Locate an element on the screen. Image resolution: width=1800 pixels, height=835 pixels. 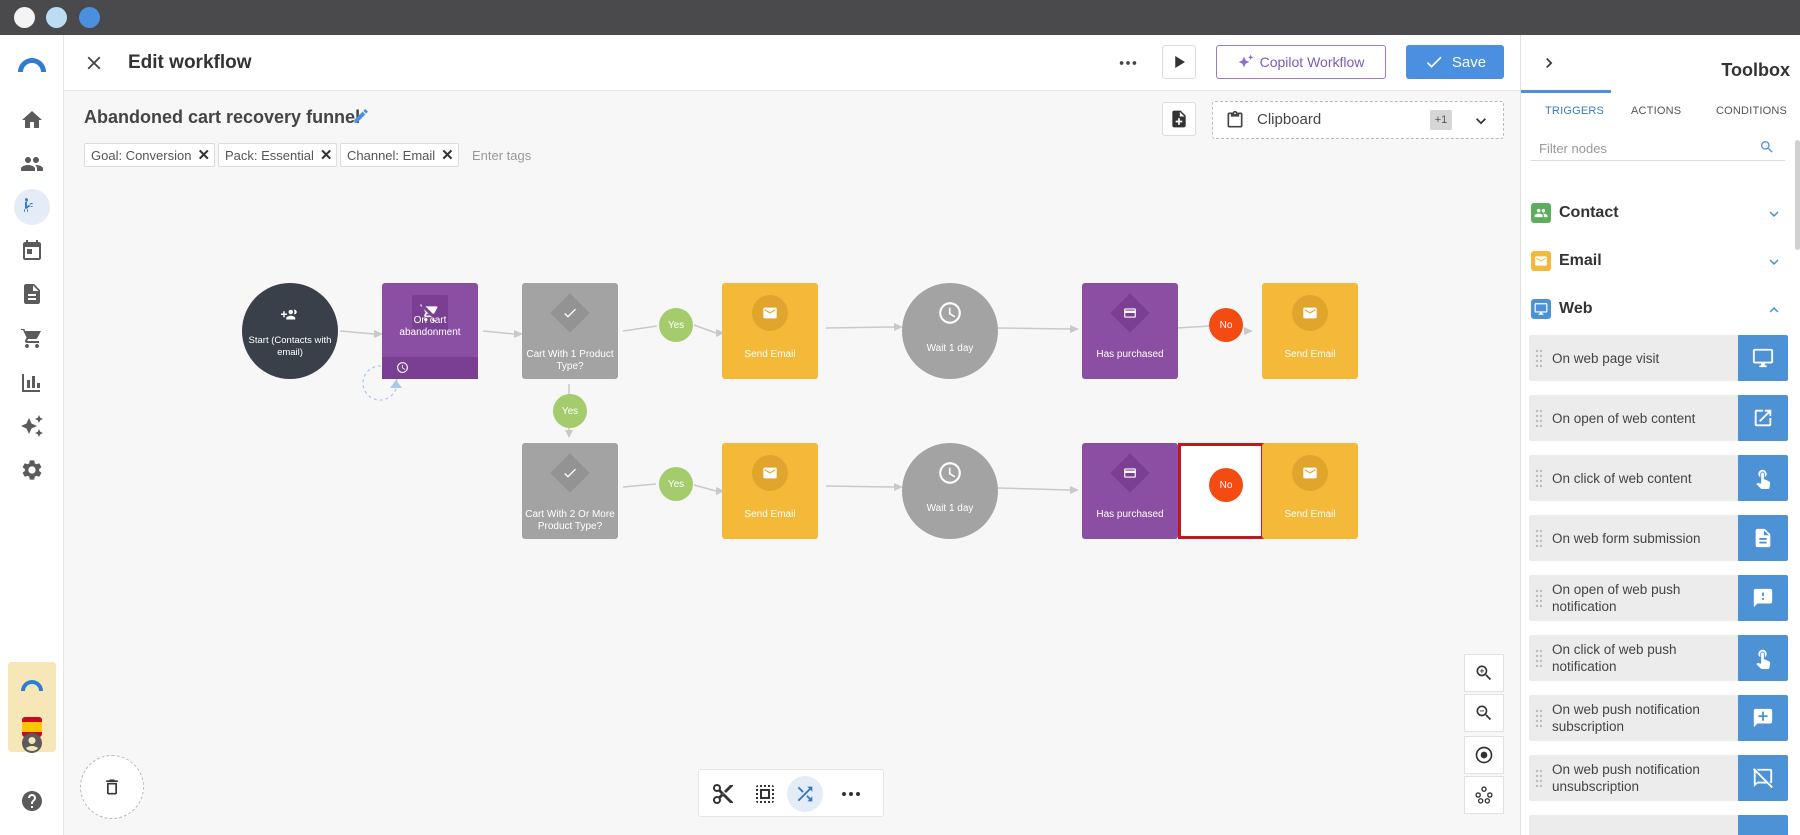
search-icon is located at coordinates (1767, 147).